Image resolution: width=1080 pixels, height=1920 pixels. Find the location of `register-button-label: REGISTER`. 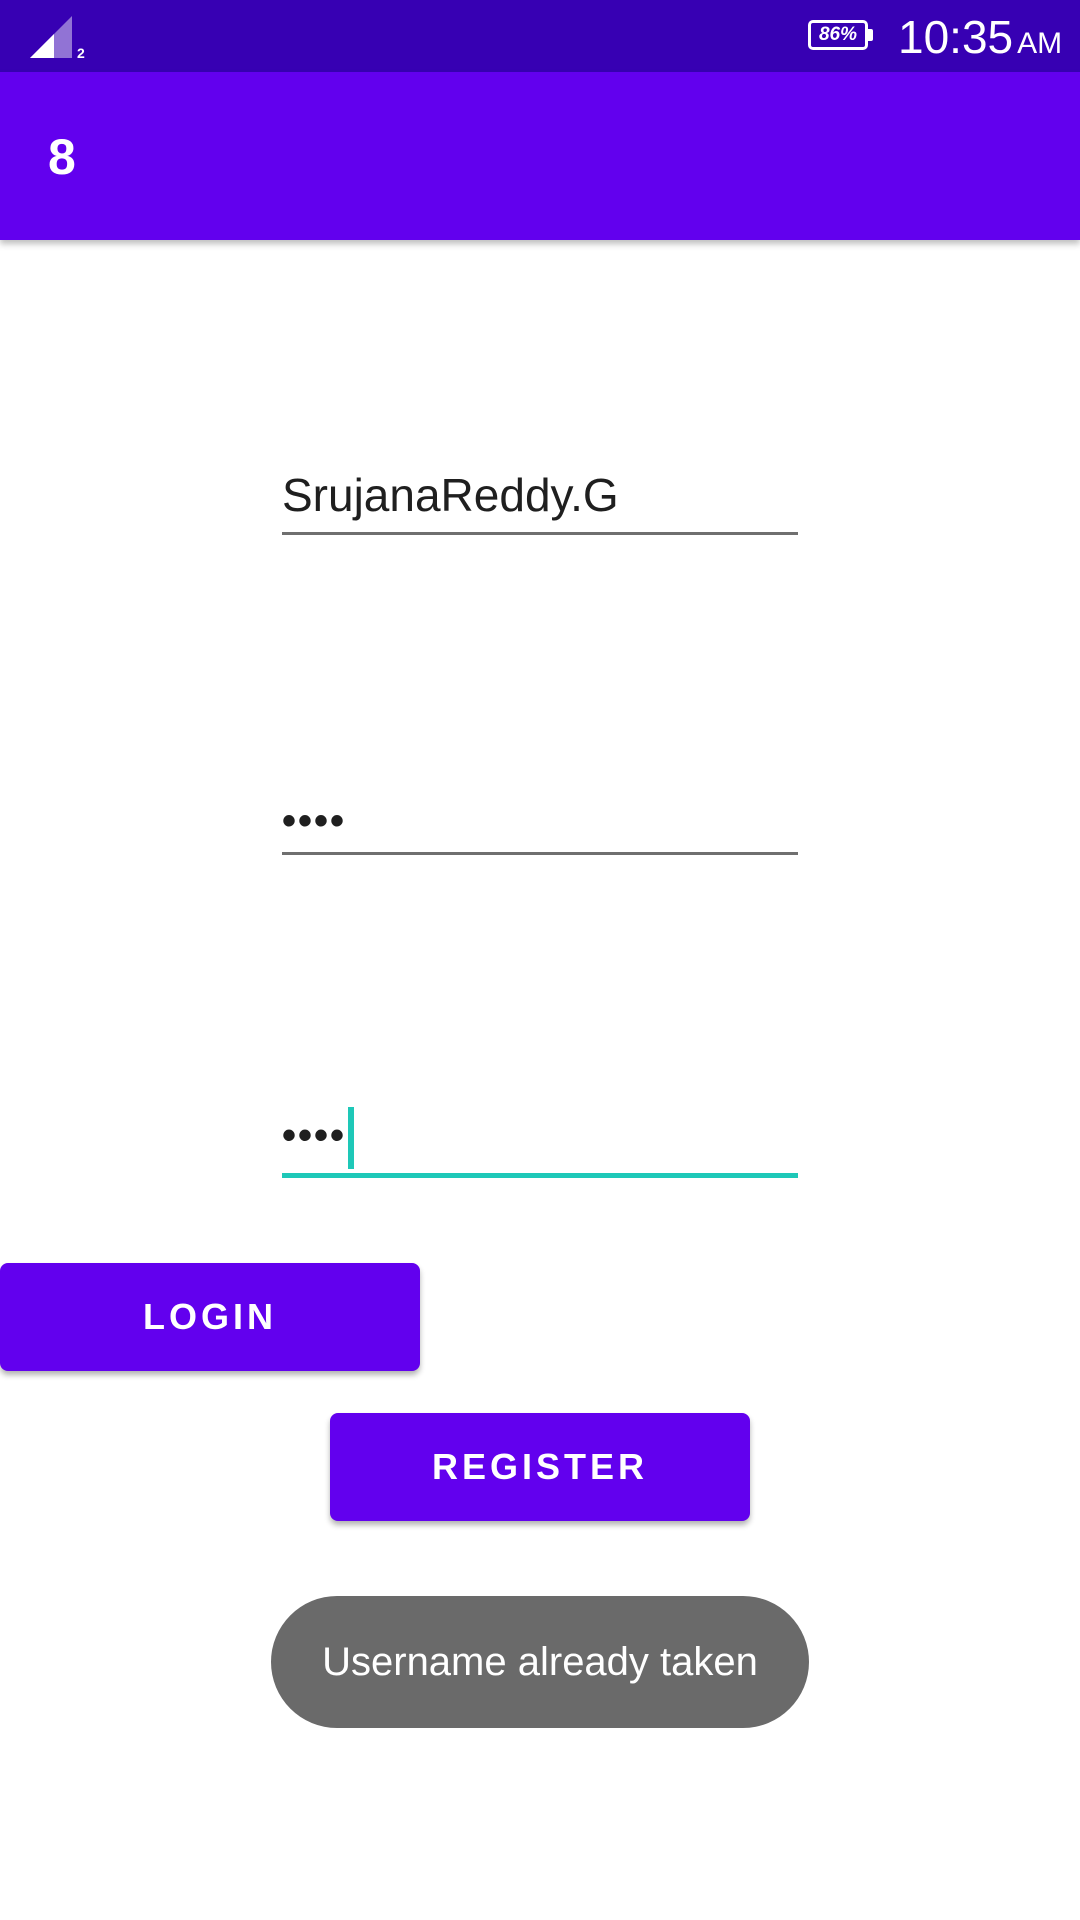

register-button-label: REGISTER is located at coordinates (540, 1466).